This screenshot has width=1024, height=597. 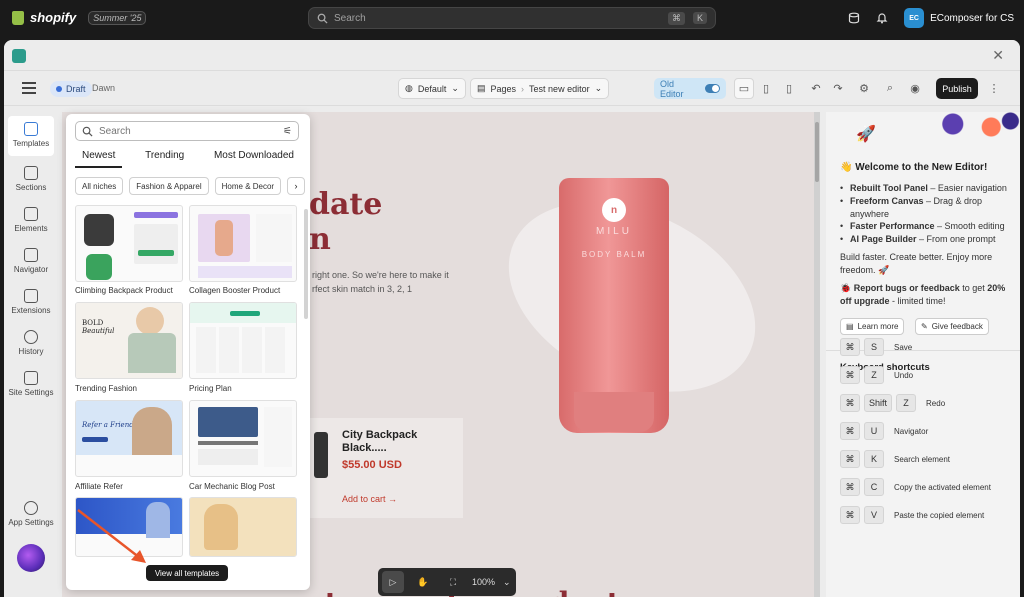 What do you see at coordinates (712, 88) in the screenshot?
I see `toggle-switch` at bounding box center [712, 88].